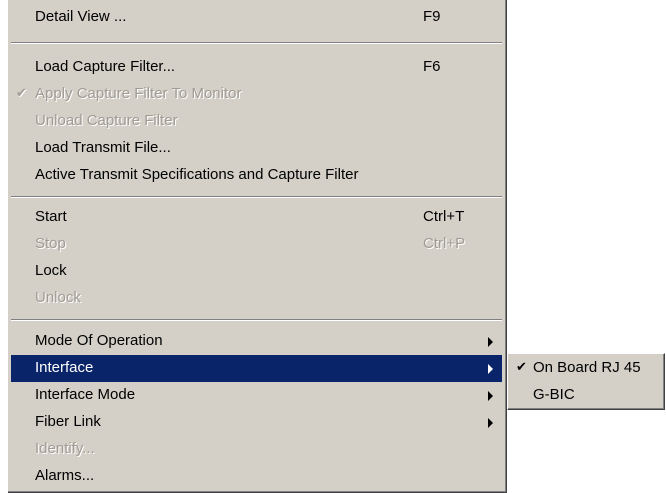 This screenshot has height=493, width=666. What do you see at coordinates (51, 270) in the screenshot?
I see `menu-item-label: Lock` at bounding box center [51, 270].